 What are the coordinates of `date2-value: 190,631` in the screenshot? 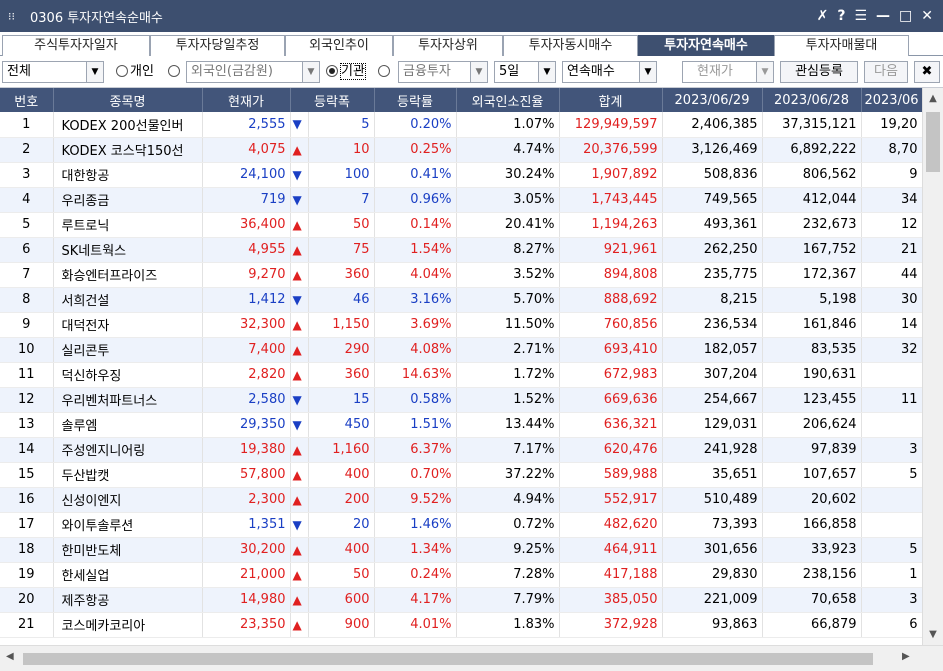 It's located at (812, 375).